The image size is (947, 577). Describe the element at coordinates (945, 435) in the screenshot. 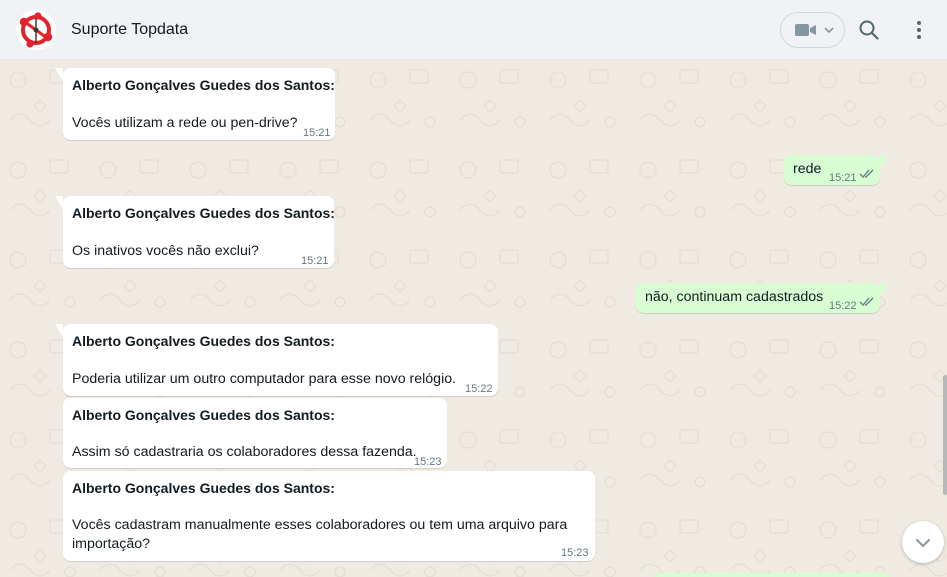

I see `chat-scrollbar` at that location.